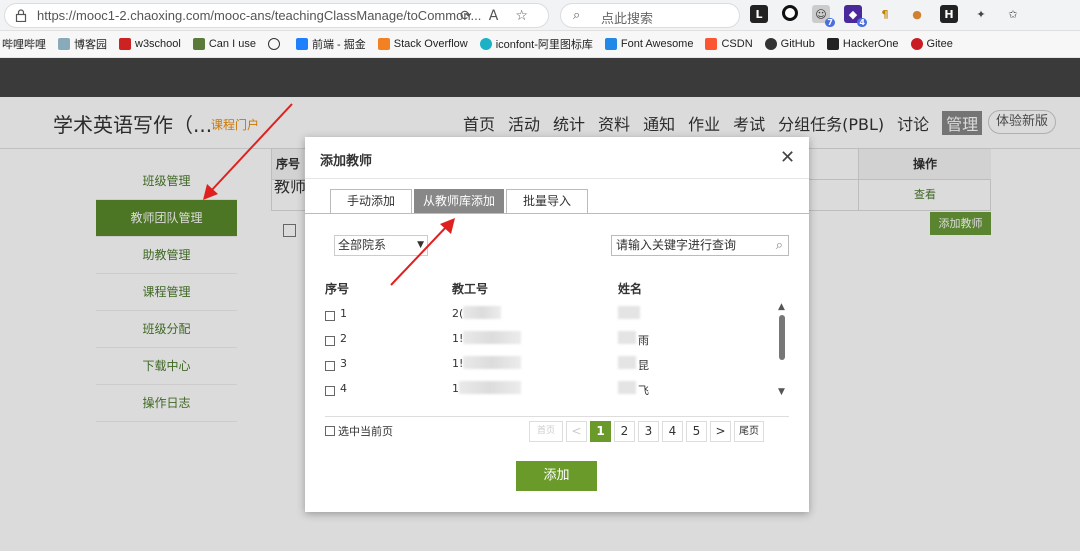 The width and height of the screenshot is (1080, 551). What do you see at coordinates (749, 431) in the screenshot?
I see `pager-last: 尾页` at bounding box center [749, 431].